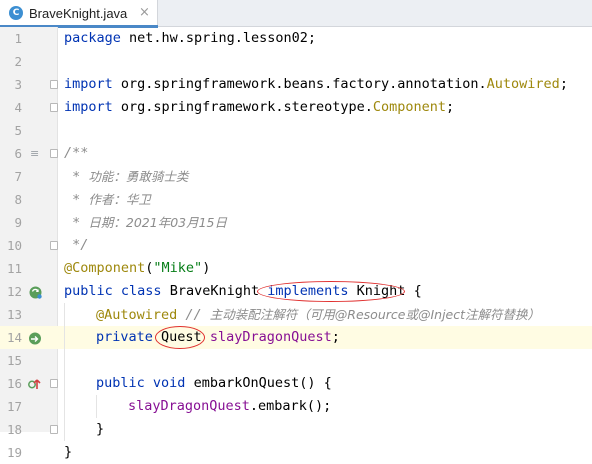 The image size is (592, 464). I want to click on line-number: 9, so click(18, 222).